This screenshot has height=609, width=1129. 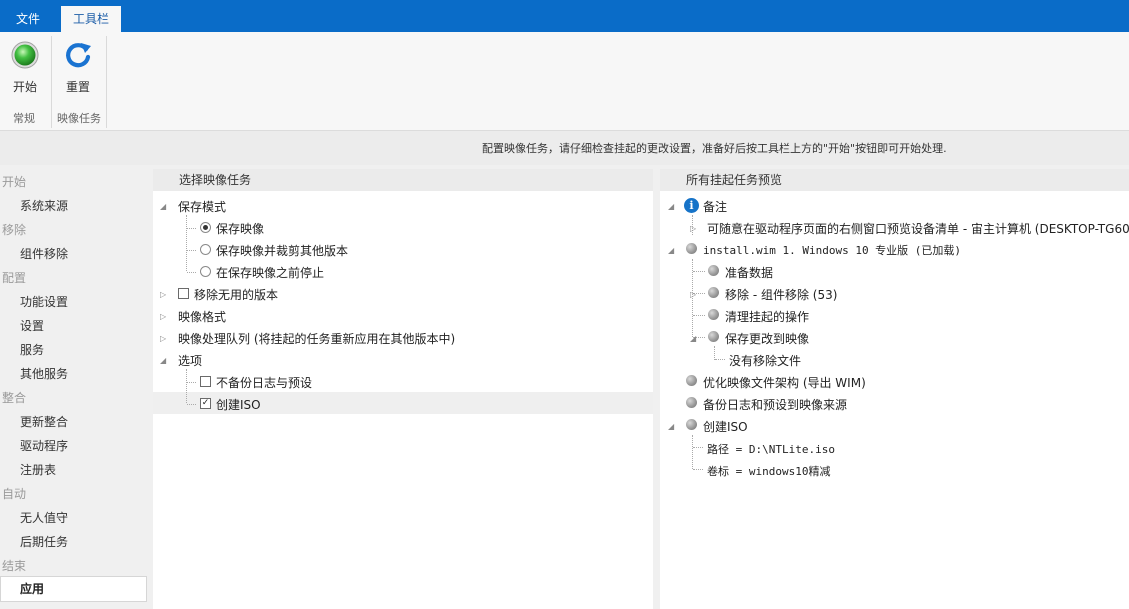 What do you see at coordinates (238, 405) in the screenshot?
I see `create-iso-label: 创建ISO` at bounding box center [238, 405].